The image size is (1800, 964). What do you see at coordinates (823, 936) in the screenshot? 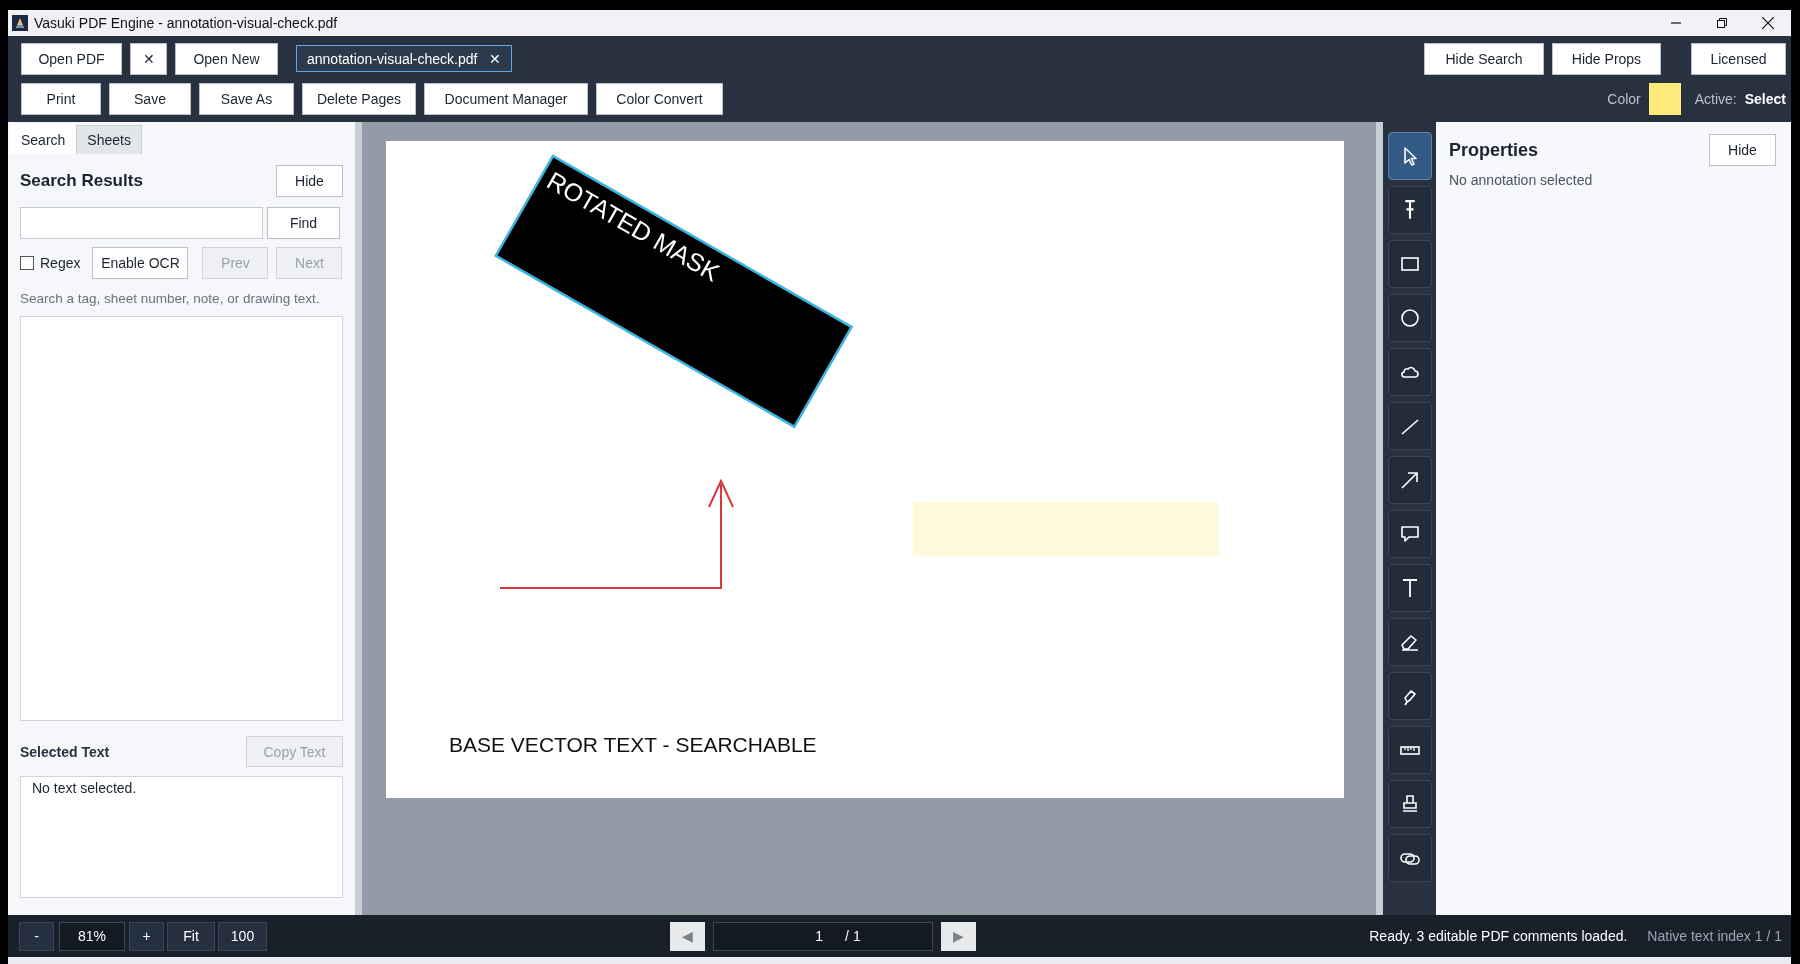
I see `page-field: 1 / 1` at bounding box center [823, 936].